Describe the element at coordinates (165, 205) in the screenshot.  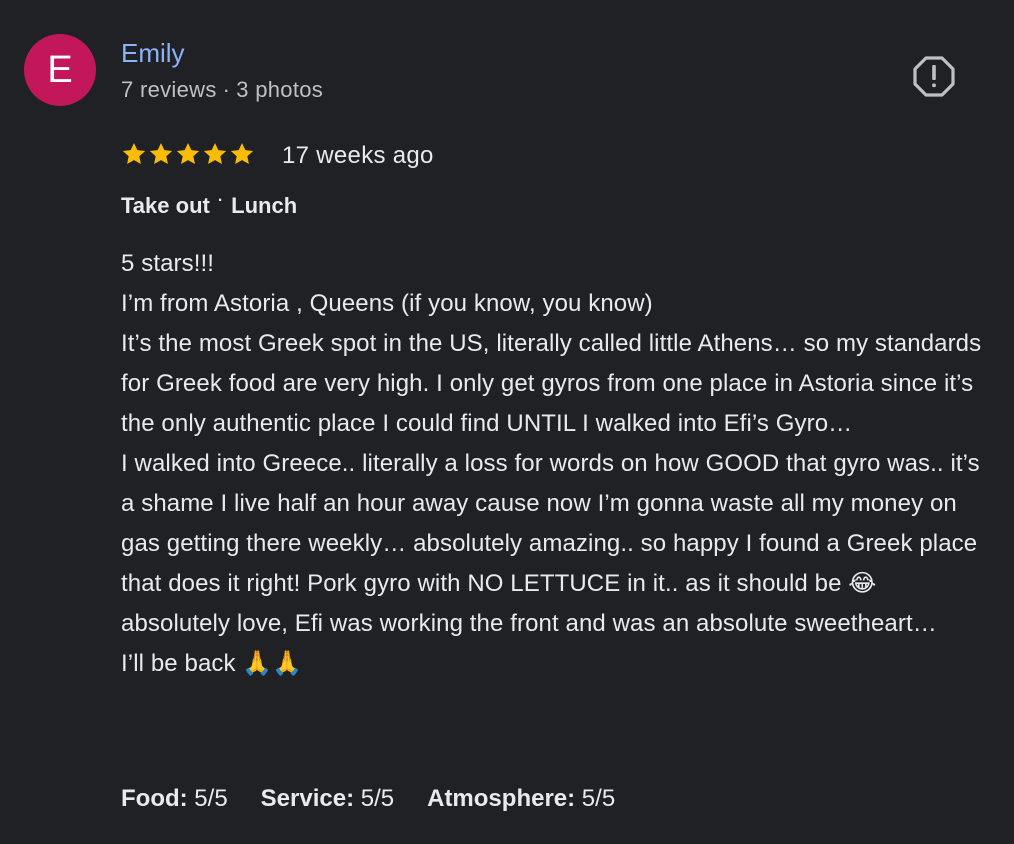
I see `tag-service-type: Take out` at that location.